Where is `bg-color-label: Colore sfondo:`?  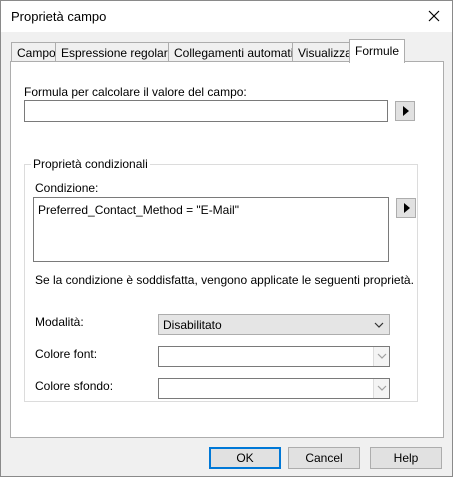 bg-color-label: Colore sfondo: is located at coordinates (74, 386).